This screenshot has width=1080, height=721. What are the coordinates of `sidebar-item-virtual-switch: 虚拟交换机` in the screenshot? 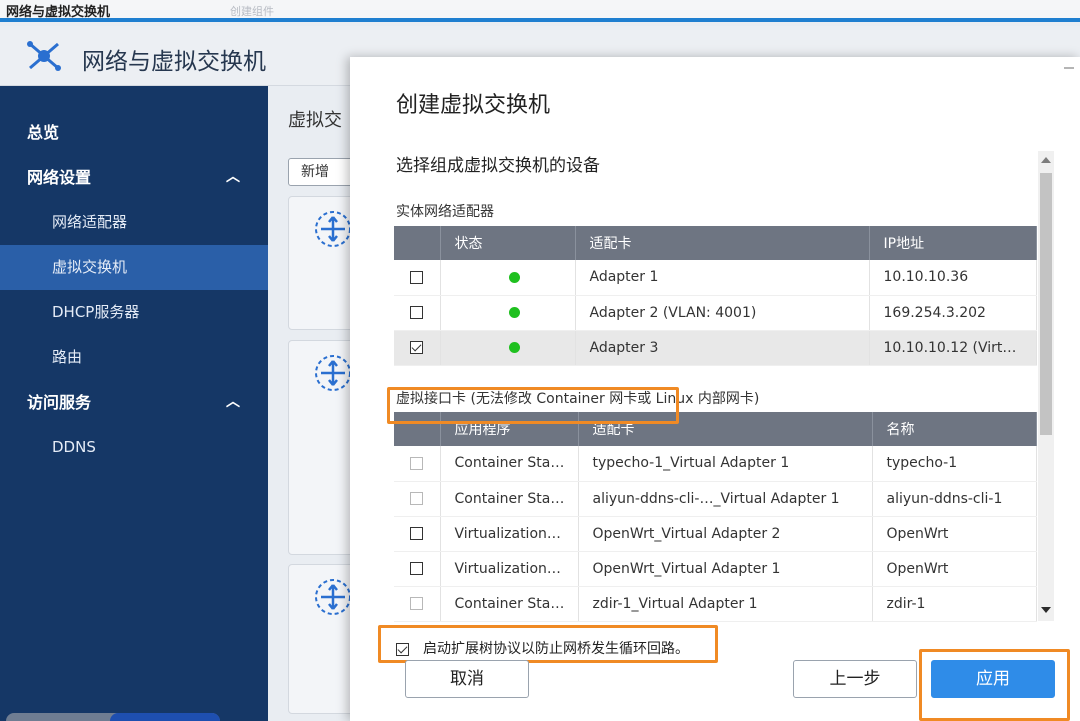 It's located at (134, 267).